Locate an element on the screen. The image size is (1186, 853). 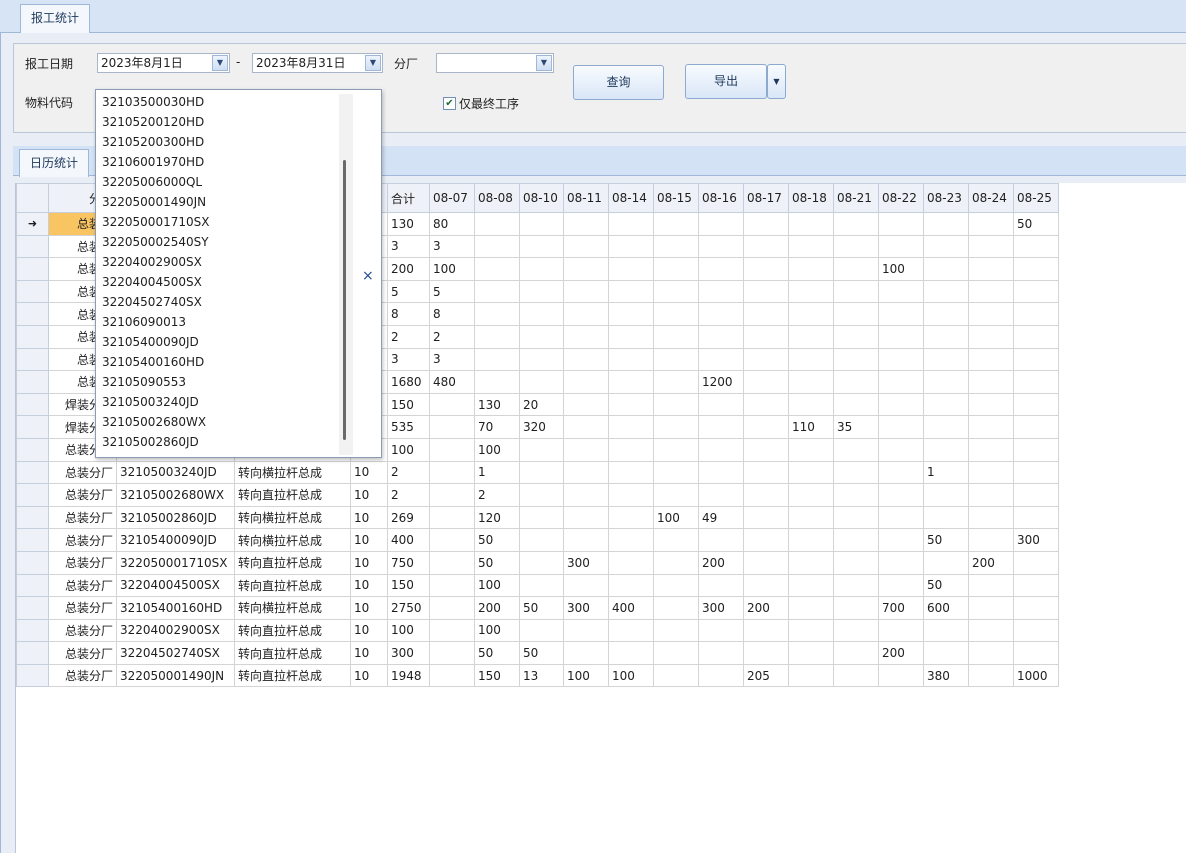
table-cell: 1200 is located at coordinates (721, 382).